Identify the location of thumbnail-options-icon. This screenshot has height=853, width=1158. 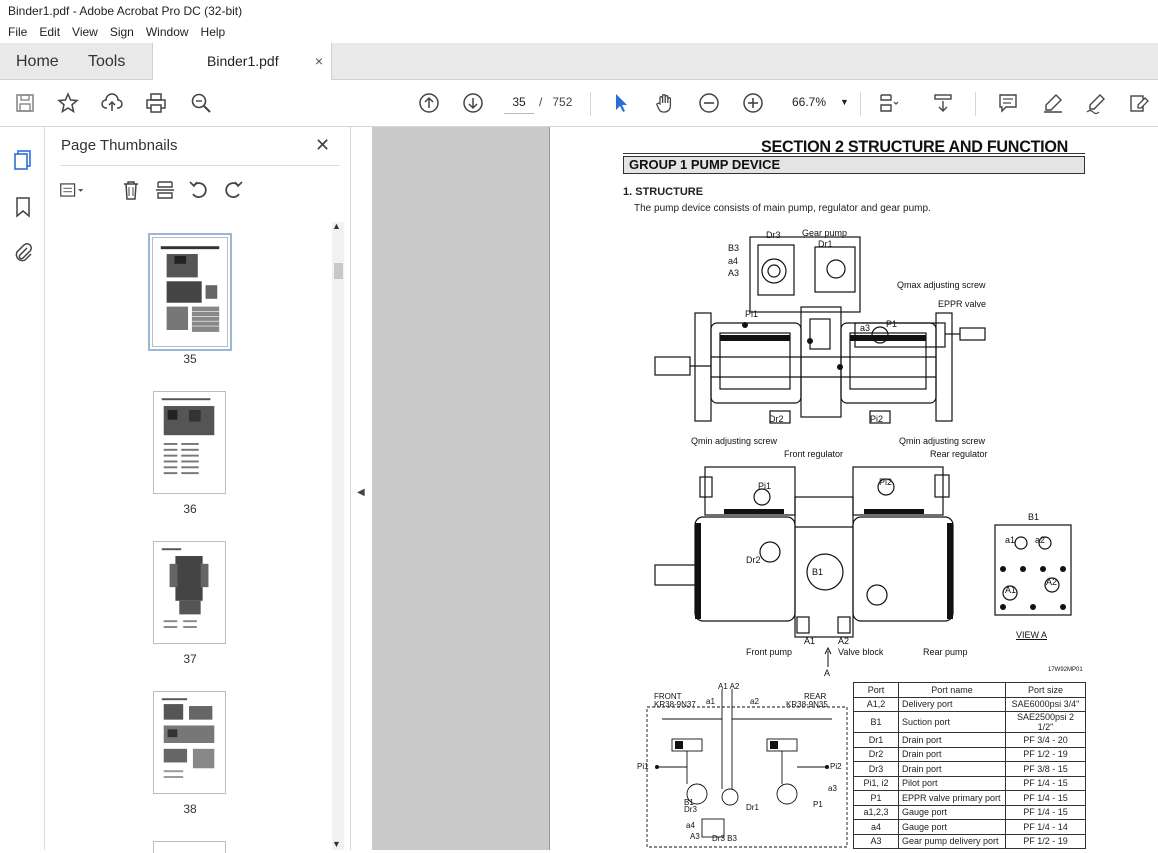
(72, 190).